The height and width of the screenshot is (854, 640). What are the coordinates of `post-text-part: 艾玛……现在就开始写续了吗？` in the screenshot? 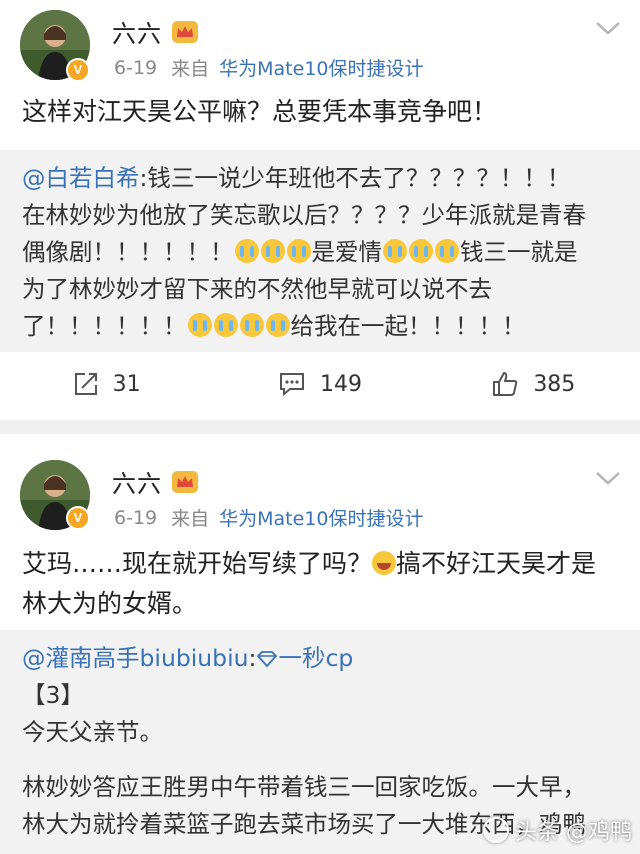 It's located at (197, 563).